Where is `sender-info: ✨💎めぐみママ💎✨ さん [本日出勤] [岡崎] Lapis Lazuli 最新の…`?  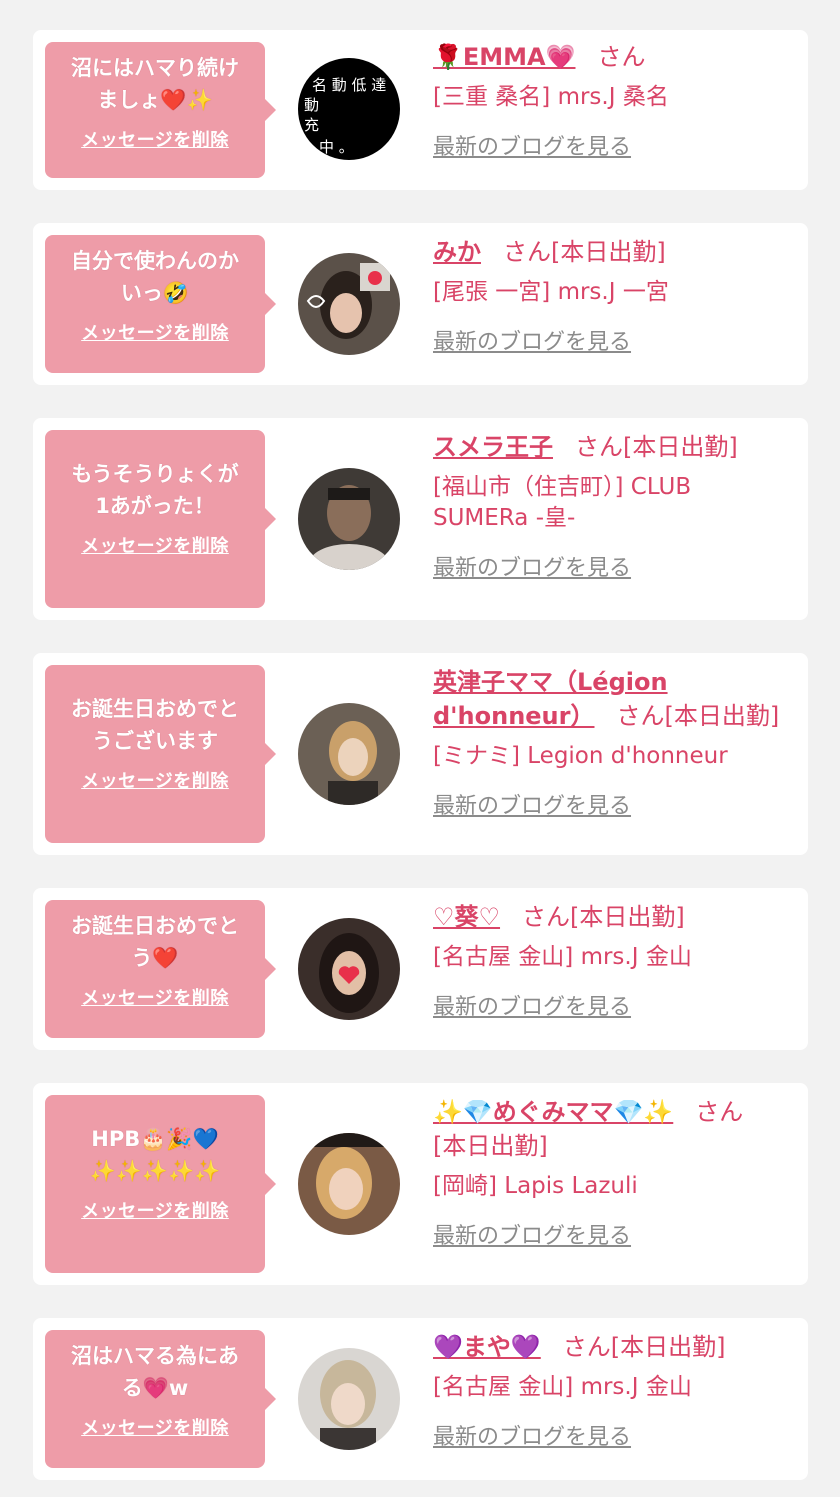
sender-info: ✨💎めぐみママ💎✨ さん [本日出勤] [岡崎] Lapis Lazuli 最新の… is located at coordinates (615, 1172).